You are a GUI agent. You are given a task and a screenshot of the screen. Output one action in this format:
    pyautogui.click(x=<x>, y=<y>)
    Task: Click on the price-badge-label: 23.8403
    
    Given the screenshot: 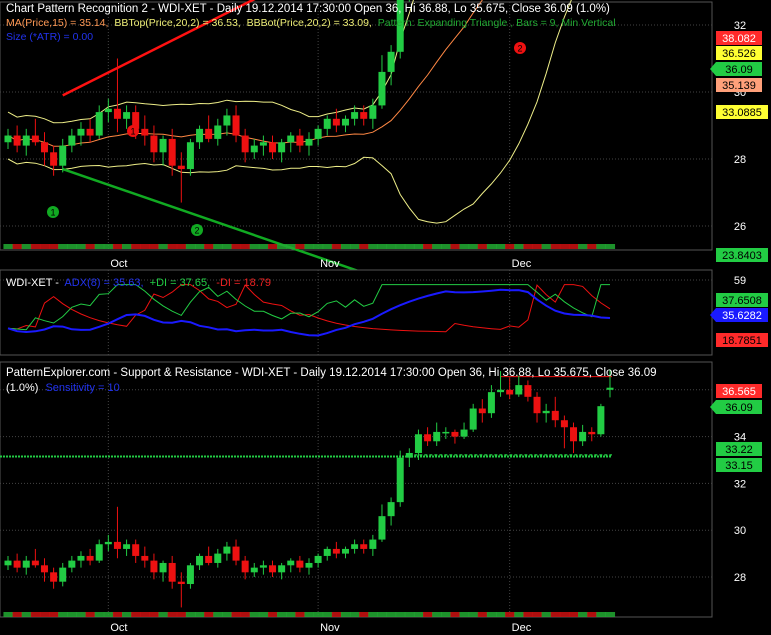 What is the action you would take?
    pyautogui.click(x=742, y=256)
    